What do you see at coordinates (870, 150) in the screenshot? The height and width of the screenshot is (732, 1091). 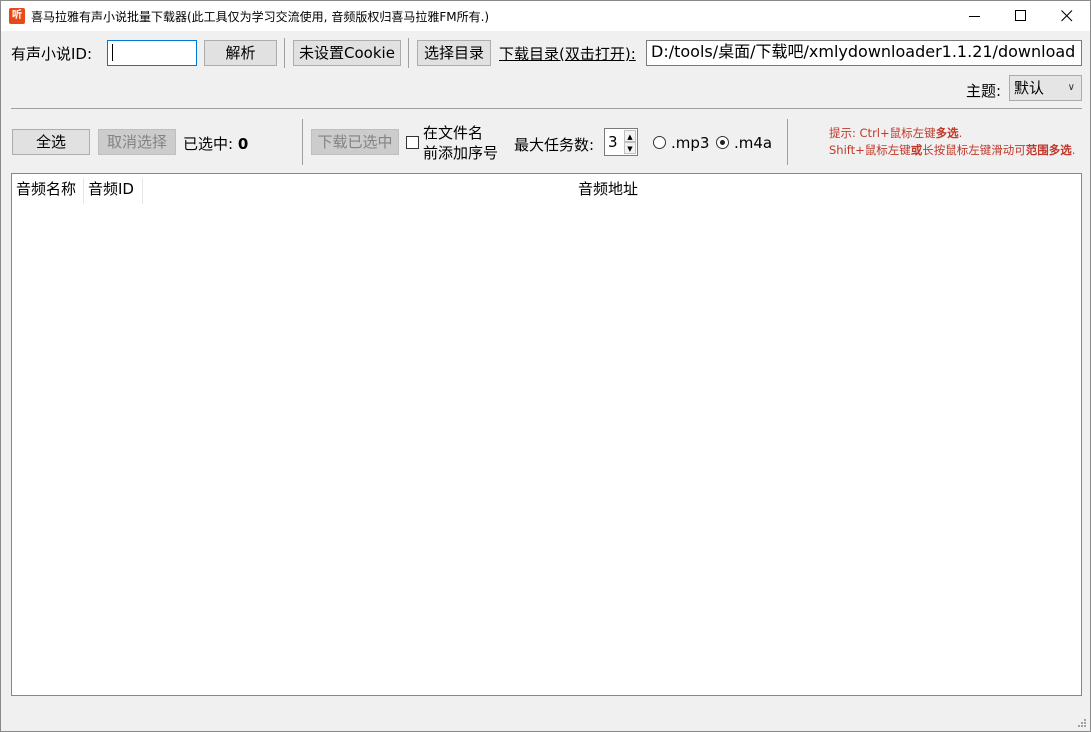 I see `hint-text: Shift+鼠标左键` at bounding box center [870, 150].